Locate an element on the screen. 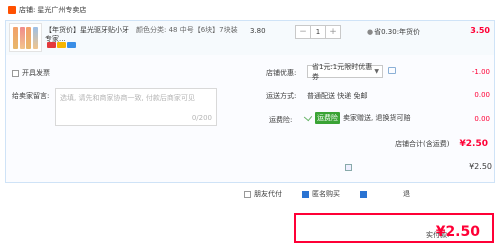 The width and height of the screenshot is (500, 243). insurance-amount: 0.00 is located at coordinates (482, 119).